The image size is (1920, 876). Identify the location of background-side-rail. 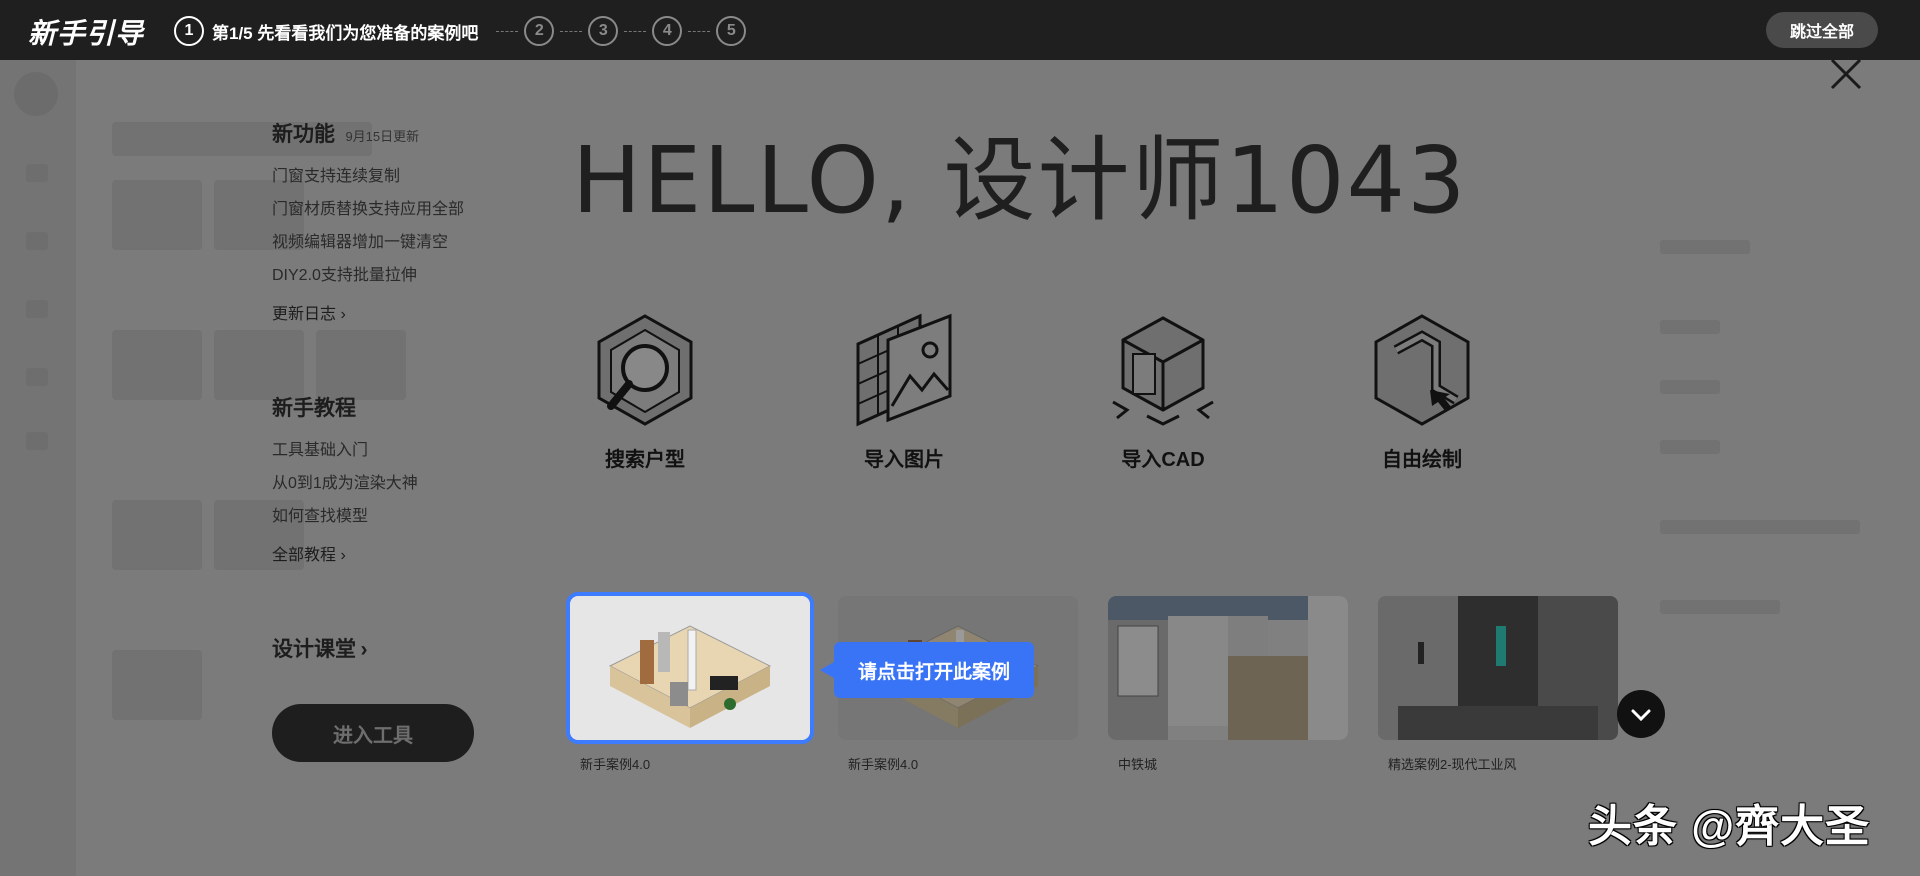
(38, 468).